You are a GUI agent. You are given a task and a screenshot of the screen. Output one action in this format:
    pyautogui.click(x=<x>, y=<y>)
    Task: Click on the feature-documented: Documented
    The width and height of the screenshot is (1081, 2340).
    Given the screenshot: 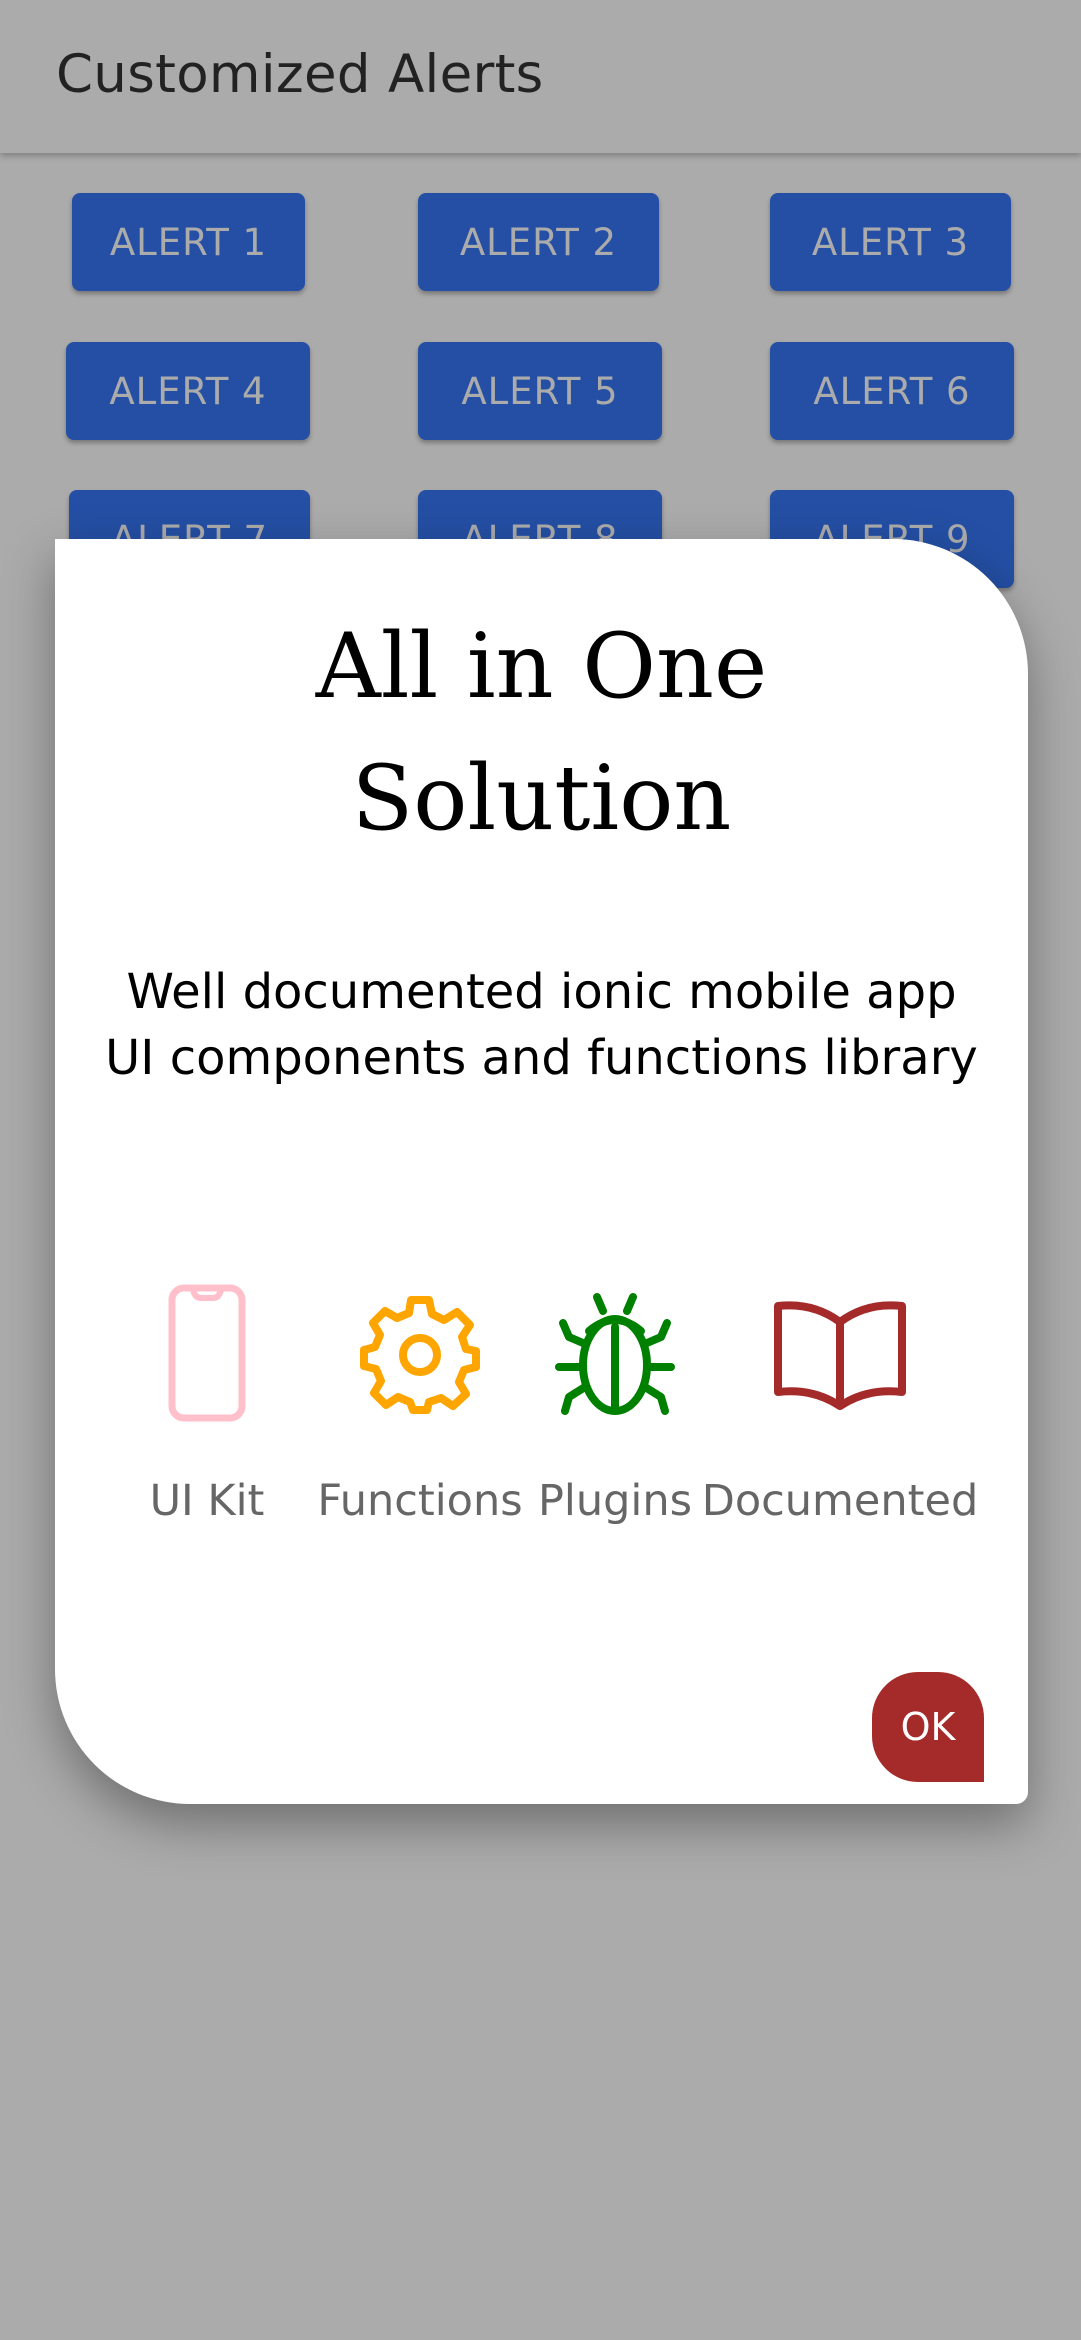 What is the action you would take?
    pyautogui.click(x=840, y=1405)
    